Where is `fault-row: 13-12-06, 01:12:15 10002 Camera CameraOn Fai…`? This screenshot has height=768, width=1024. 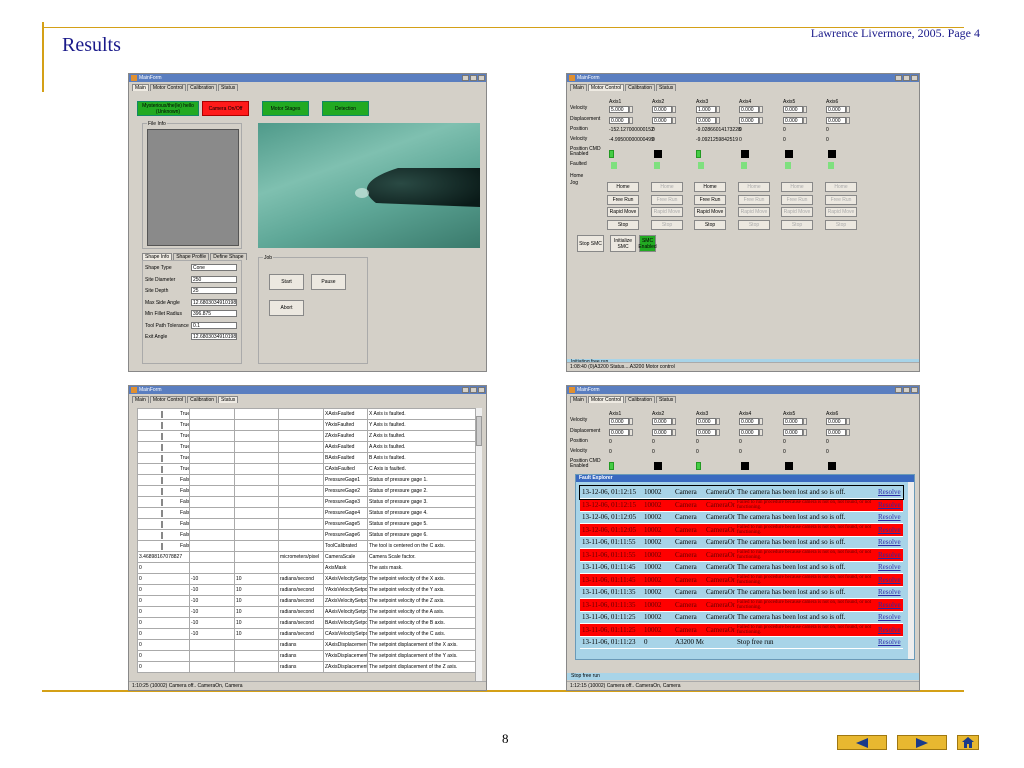 fault-row: 13-12-06, 01:12:15 10002 Camera CameraOn Fai… is located at coordinates (741, 505).